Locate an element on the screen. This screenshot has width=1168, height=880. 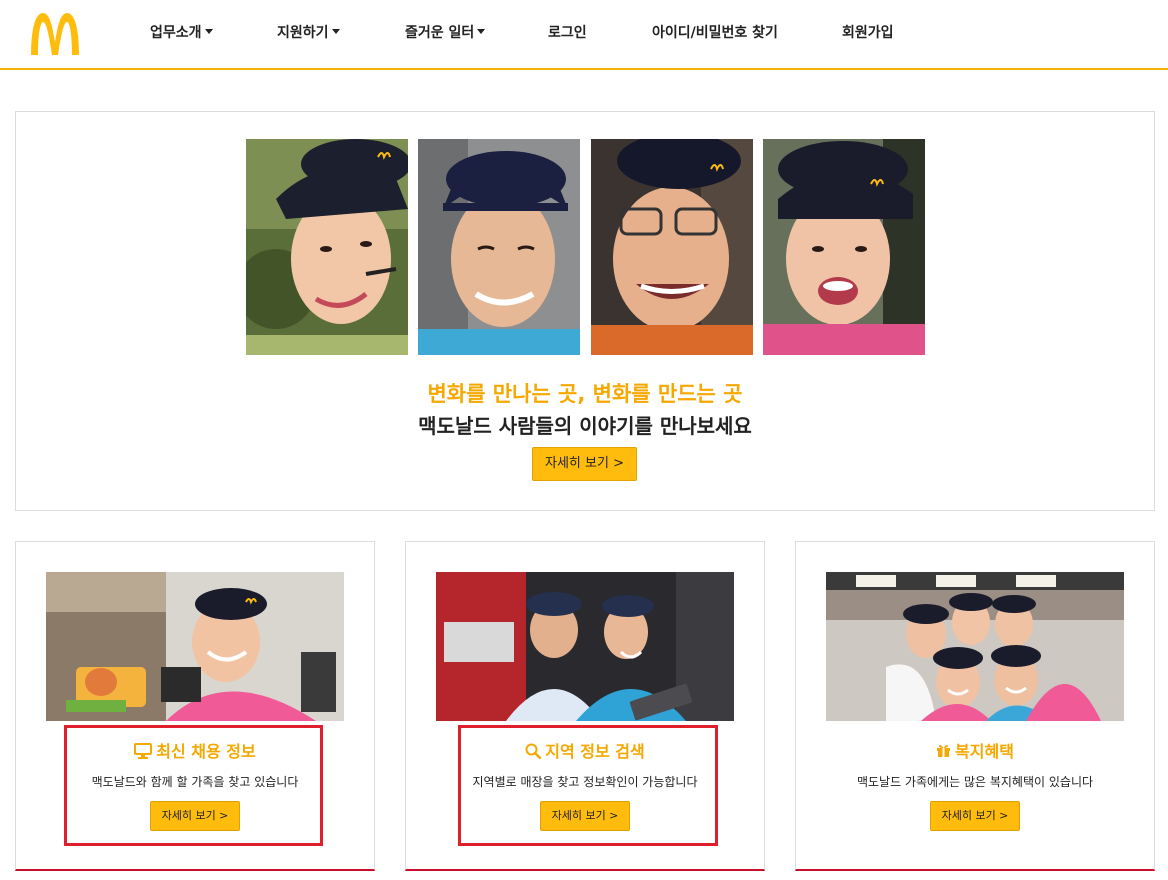
card-title-welfare: 복지혜택 is located at coordinates (975, 750).